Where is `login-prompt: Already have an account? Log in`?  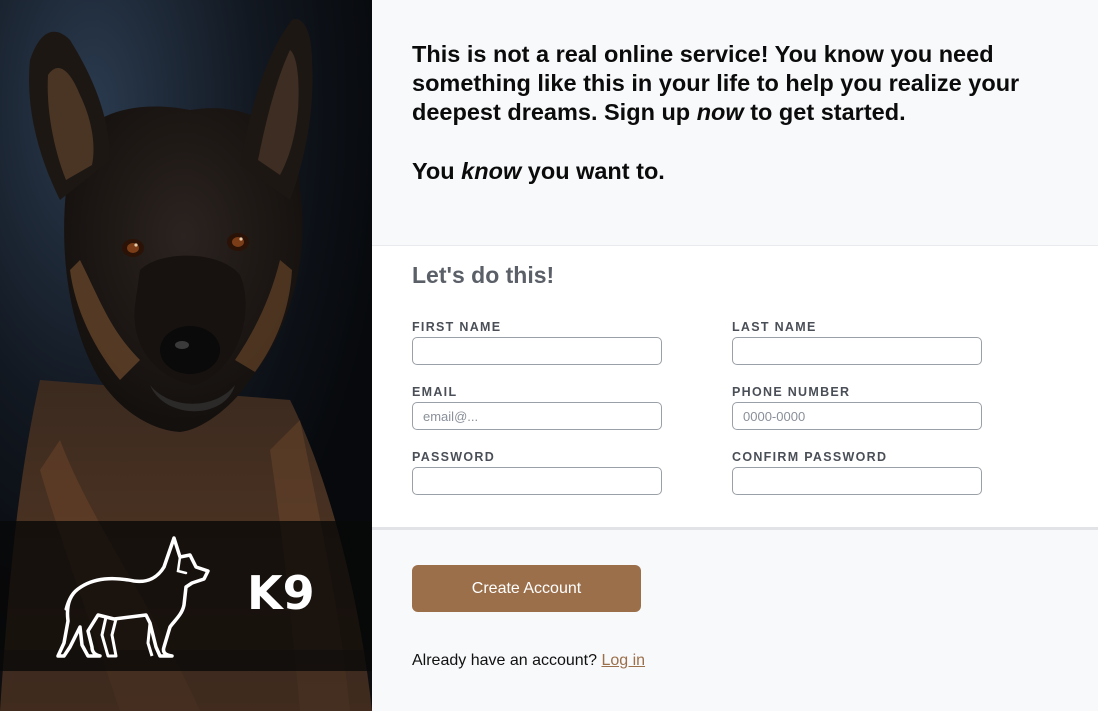 login-prompt: Already have an account? Log in is located at coordinates (528, 661).